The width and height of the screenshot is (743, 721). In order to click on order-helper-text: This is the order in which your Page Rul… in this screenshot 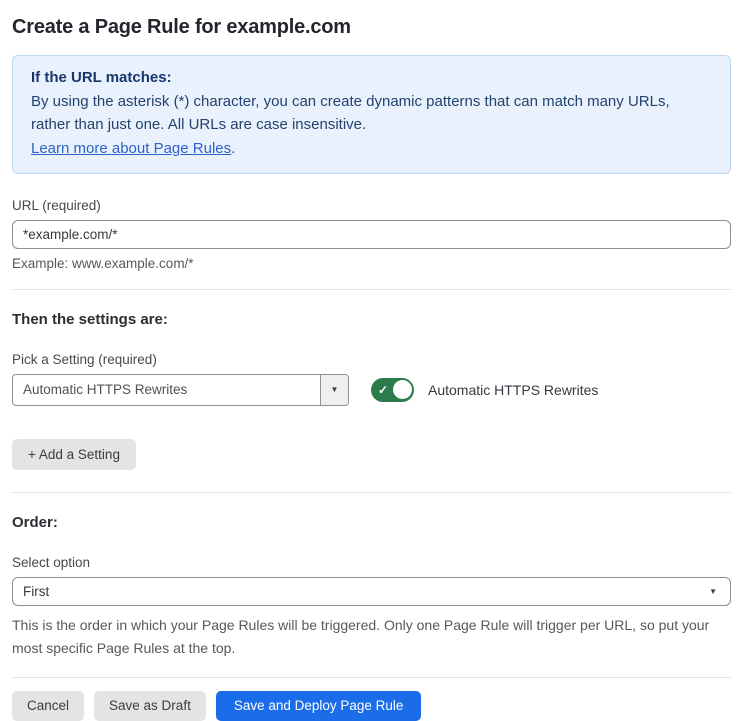, I will do `click(361, 636)`.